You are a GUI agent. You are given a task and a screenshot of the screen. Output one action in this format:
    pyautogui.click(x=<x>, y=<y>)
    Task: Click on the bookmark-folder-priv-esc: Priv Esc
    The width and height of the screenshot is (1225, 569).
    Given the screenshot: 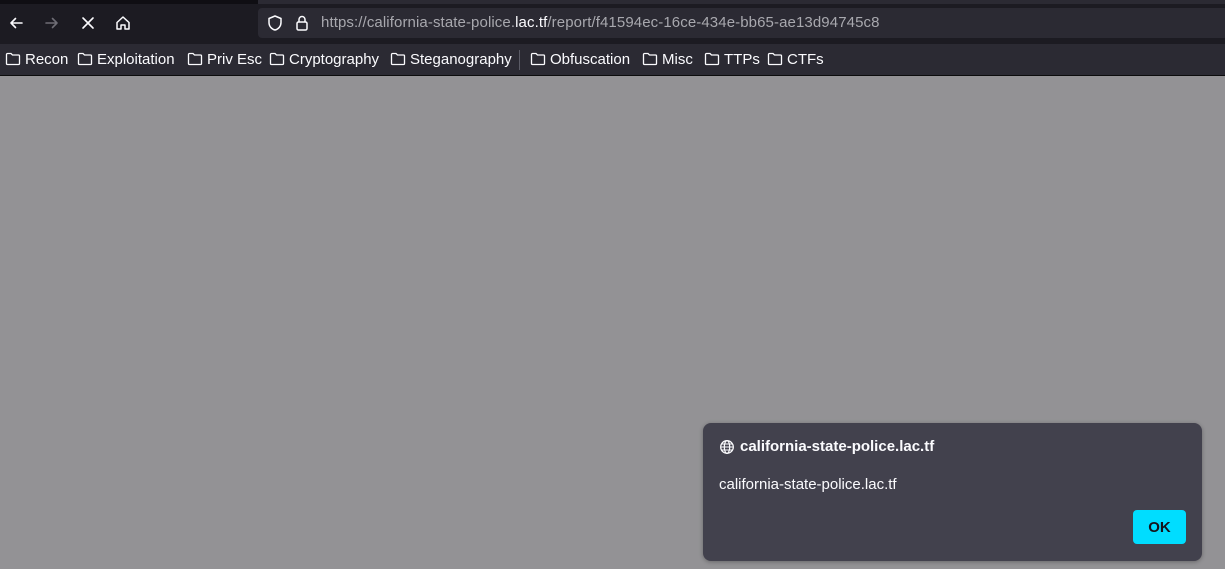 What is the action you would take?
    pyautogui.click(x=224, y=59)
    